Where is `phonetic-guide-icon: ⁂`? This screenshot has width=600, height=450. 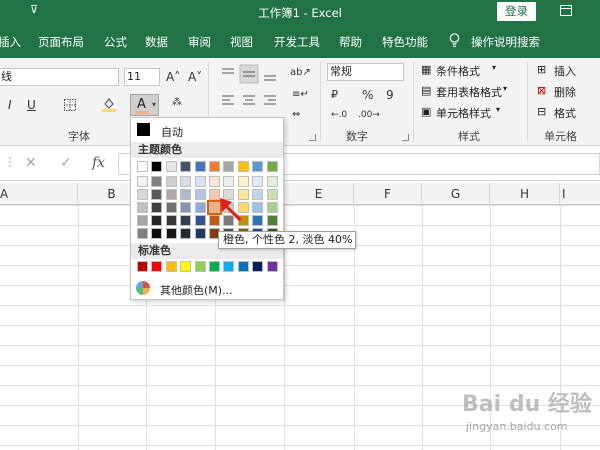
phonetic-guide-icon: ⁂ is located at coordinates (177, 103).